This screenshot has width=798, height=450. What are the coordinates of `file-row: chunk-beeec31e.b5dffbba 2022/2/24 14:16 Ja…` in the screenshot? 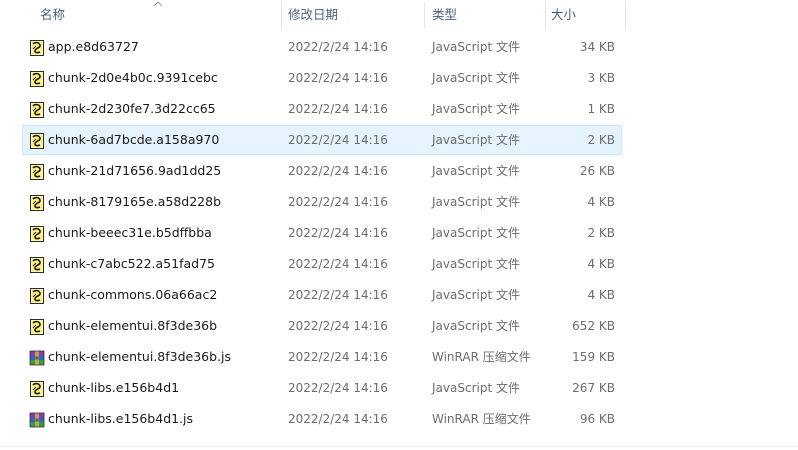 It's located at (322, 233).